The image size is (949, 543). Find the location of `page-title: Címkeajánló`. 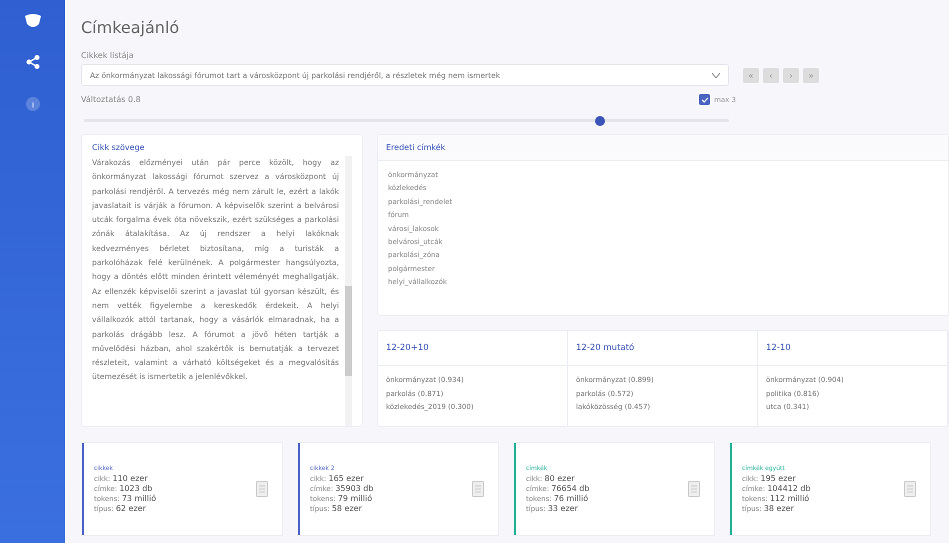

page-title: Címkeajánló is located at coordinates (130, 27).